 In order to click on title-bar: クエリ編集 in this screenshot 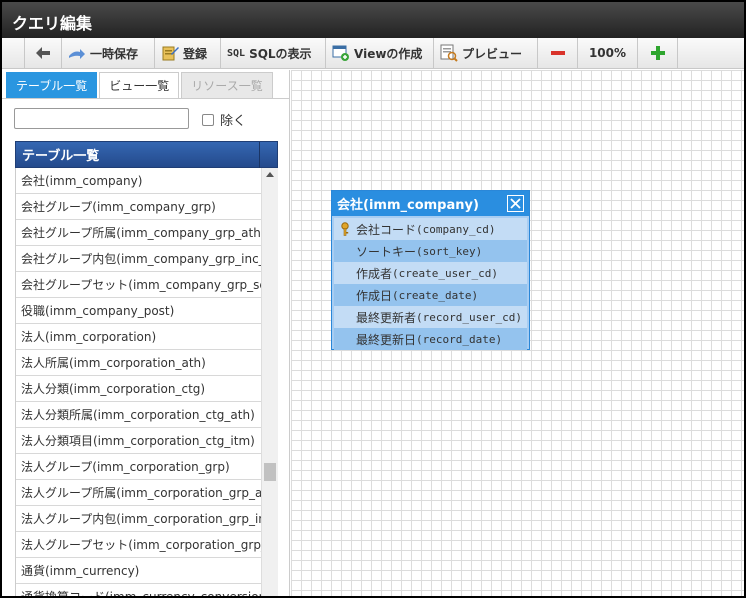, I will do `click(373, 20)`.